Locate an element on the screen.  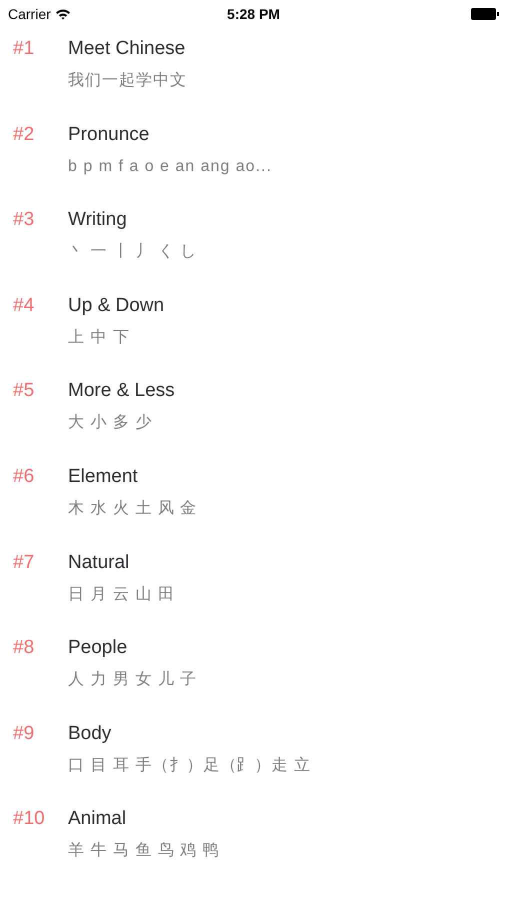
lesson-subtitle: 口 目 耳 手（扌）足（⻊）走 立 is located at coordinates (189, 765).